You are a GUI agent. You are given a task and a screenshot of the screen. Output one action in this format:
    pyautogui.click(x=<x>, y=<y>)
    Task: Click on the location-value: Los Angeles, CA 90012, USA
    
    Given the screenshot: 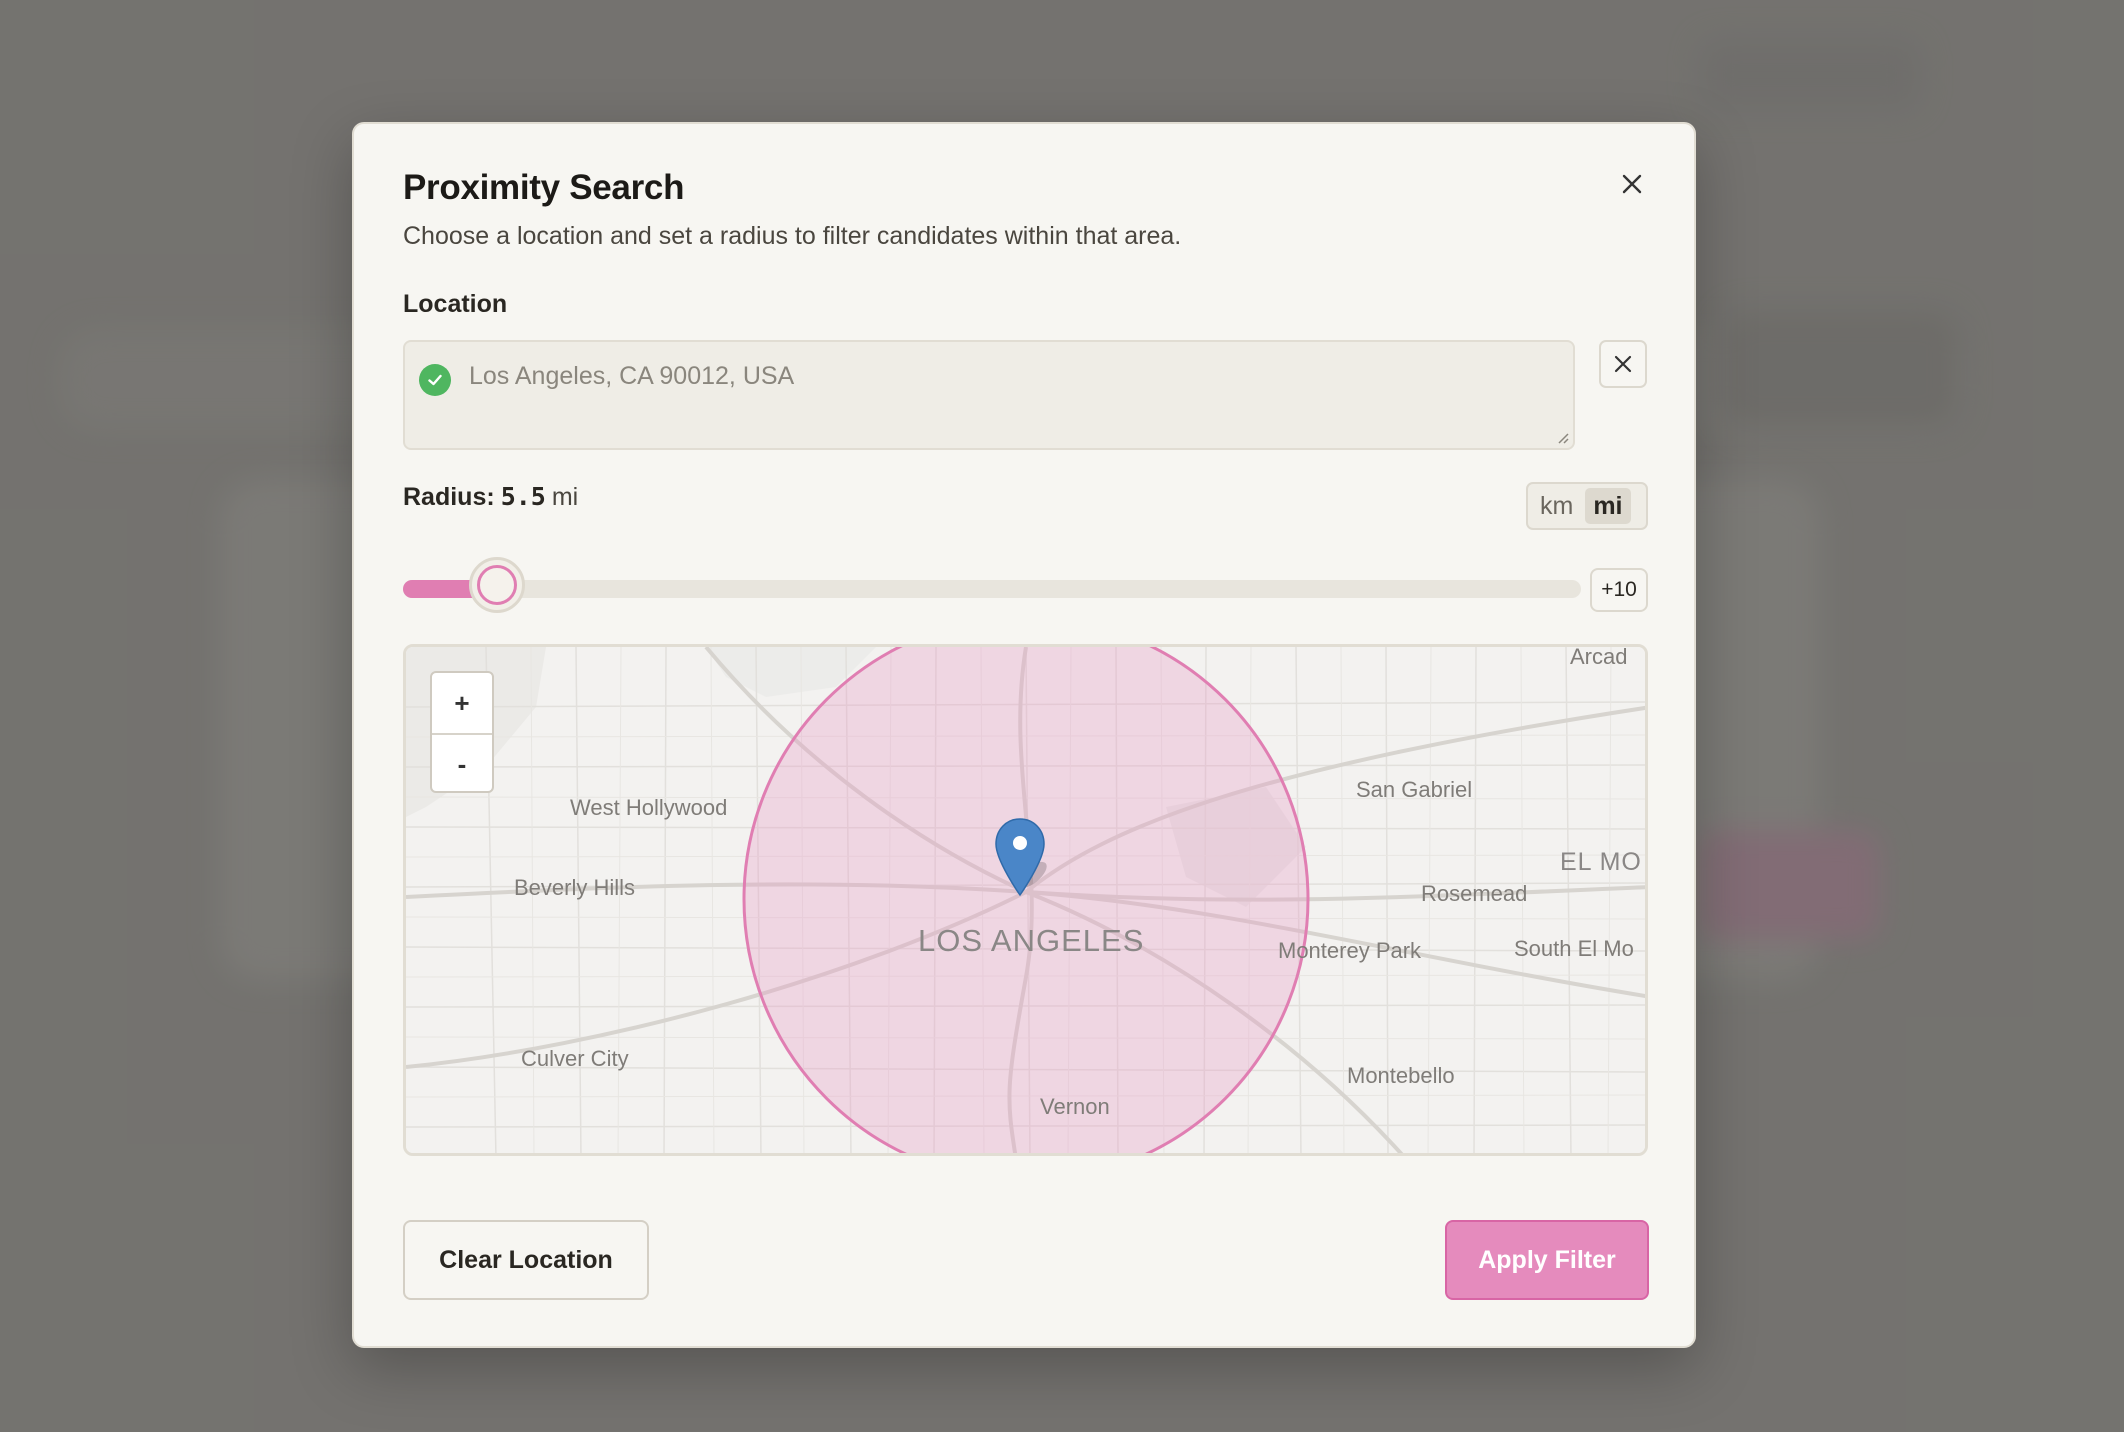 What is the action you would take?
    pyautogui.click(x=632, y=376)
    